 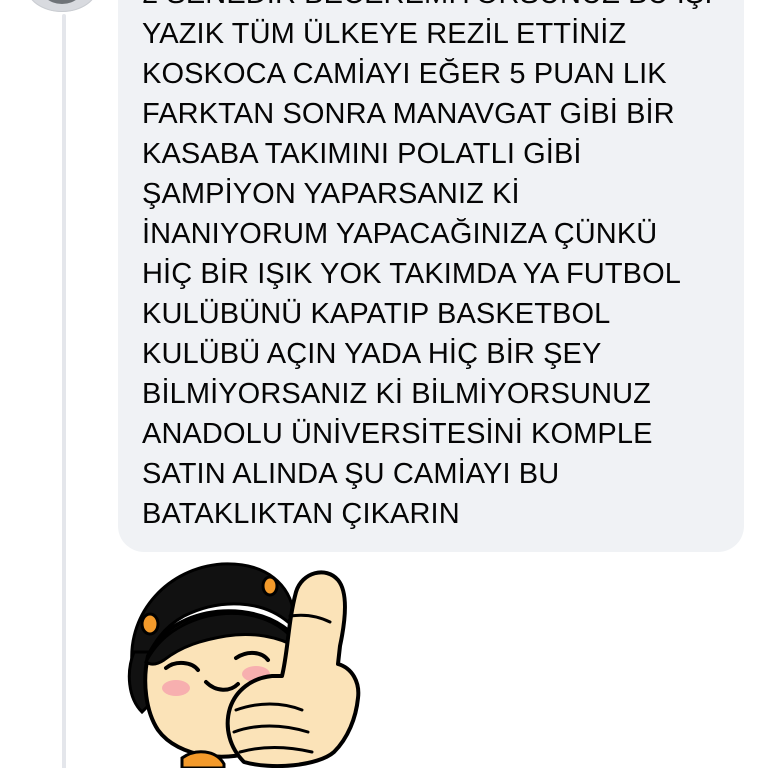 I want to click on sticker-blush-left, so click(x=176, y=688).